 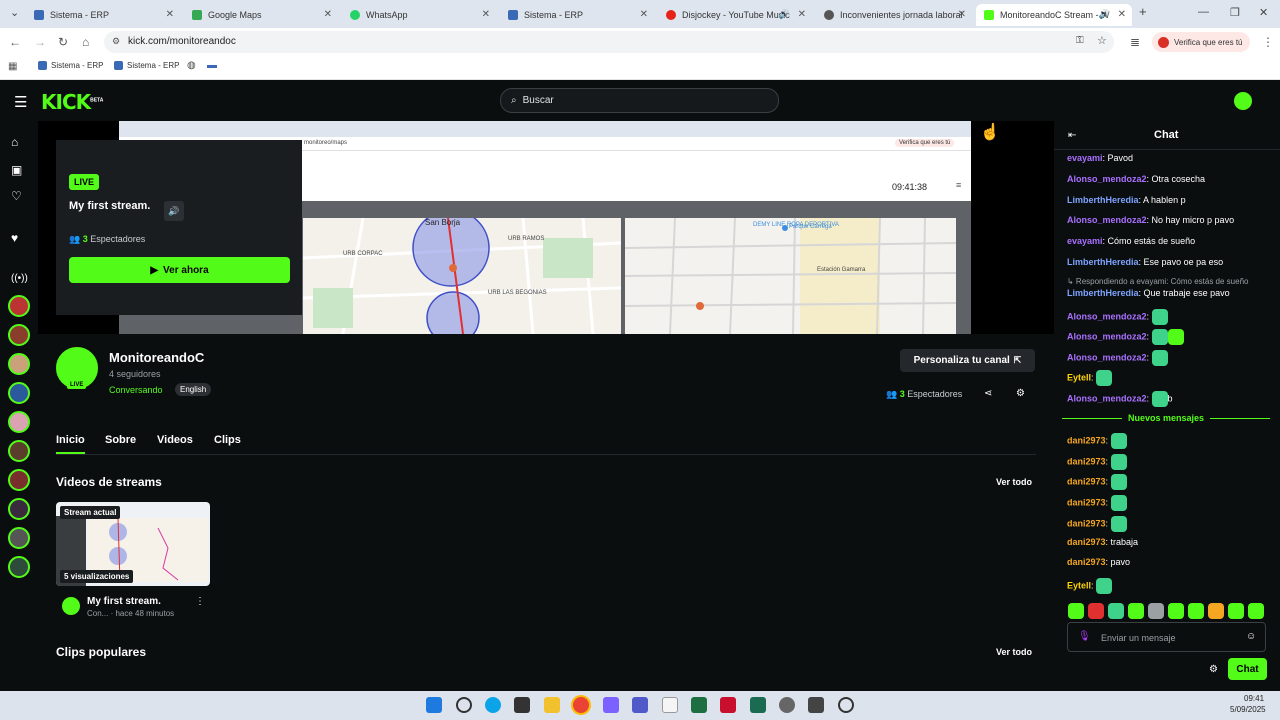 I want to click on edge-icon, so click(x=493, y=705).